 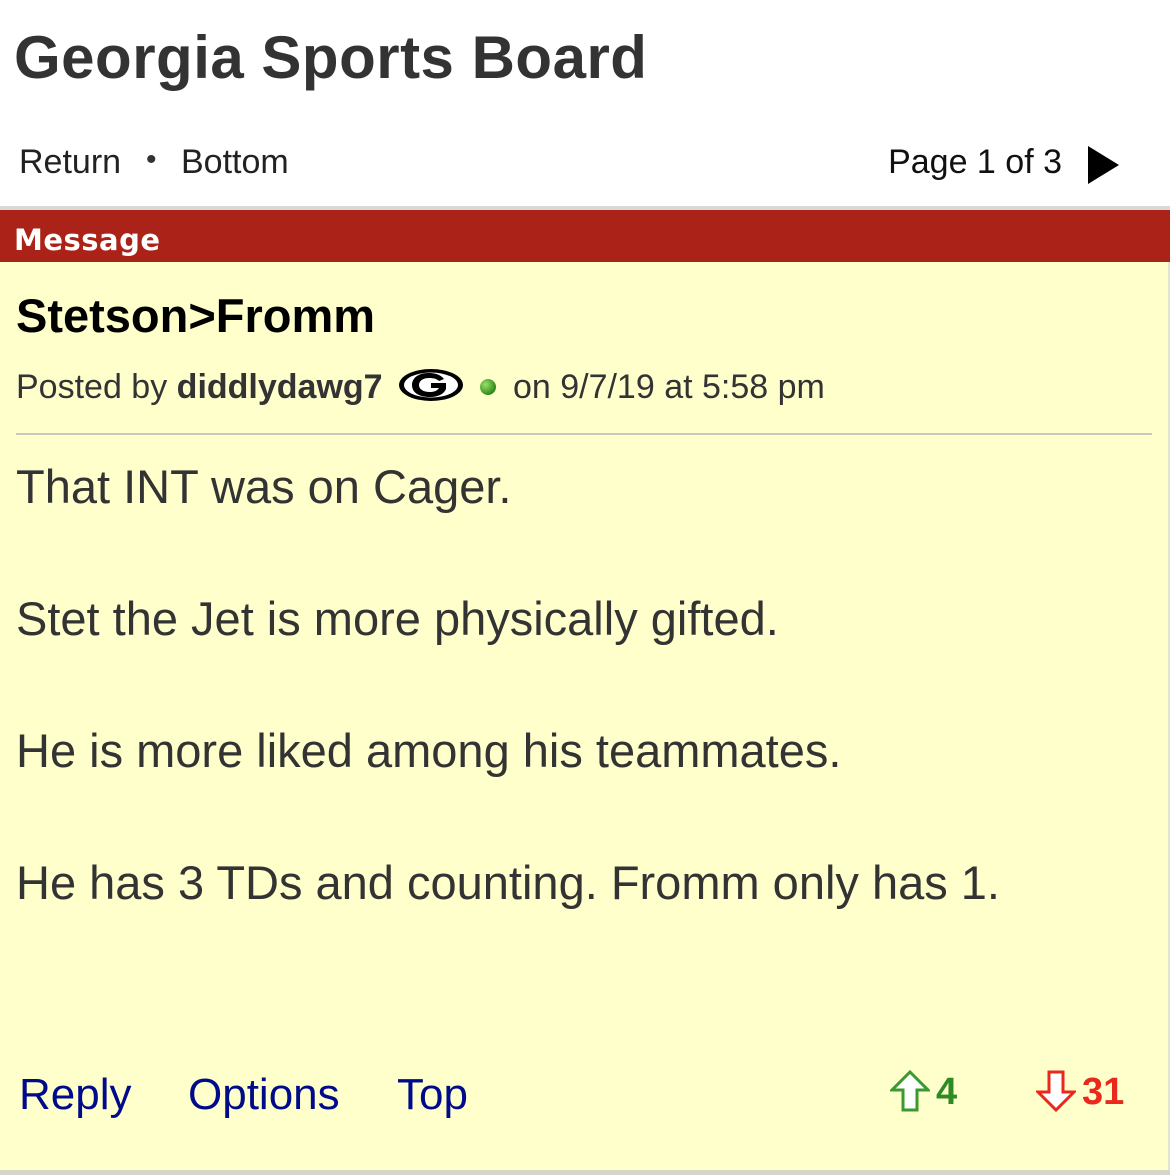 What do you see at coordinates (331, 57) in the screenshot?
I see `board-title: Georgia Sports Board` at bounding box center [331, 57].